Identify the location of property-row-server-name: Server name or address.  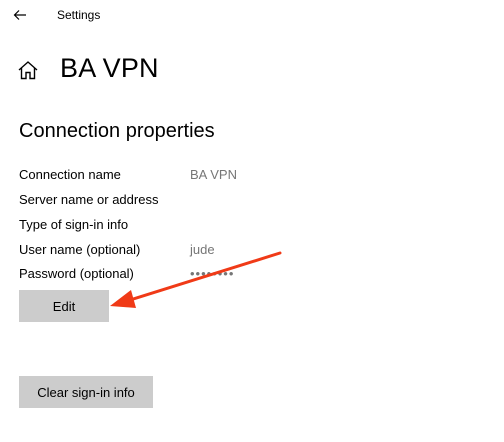
(249, 203).